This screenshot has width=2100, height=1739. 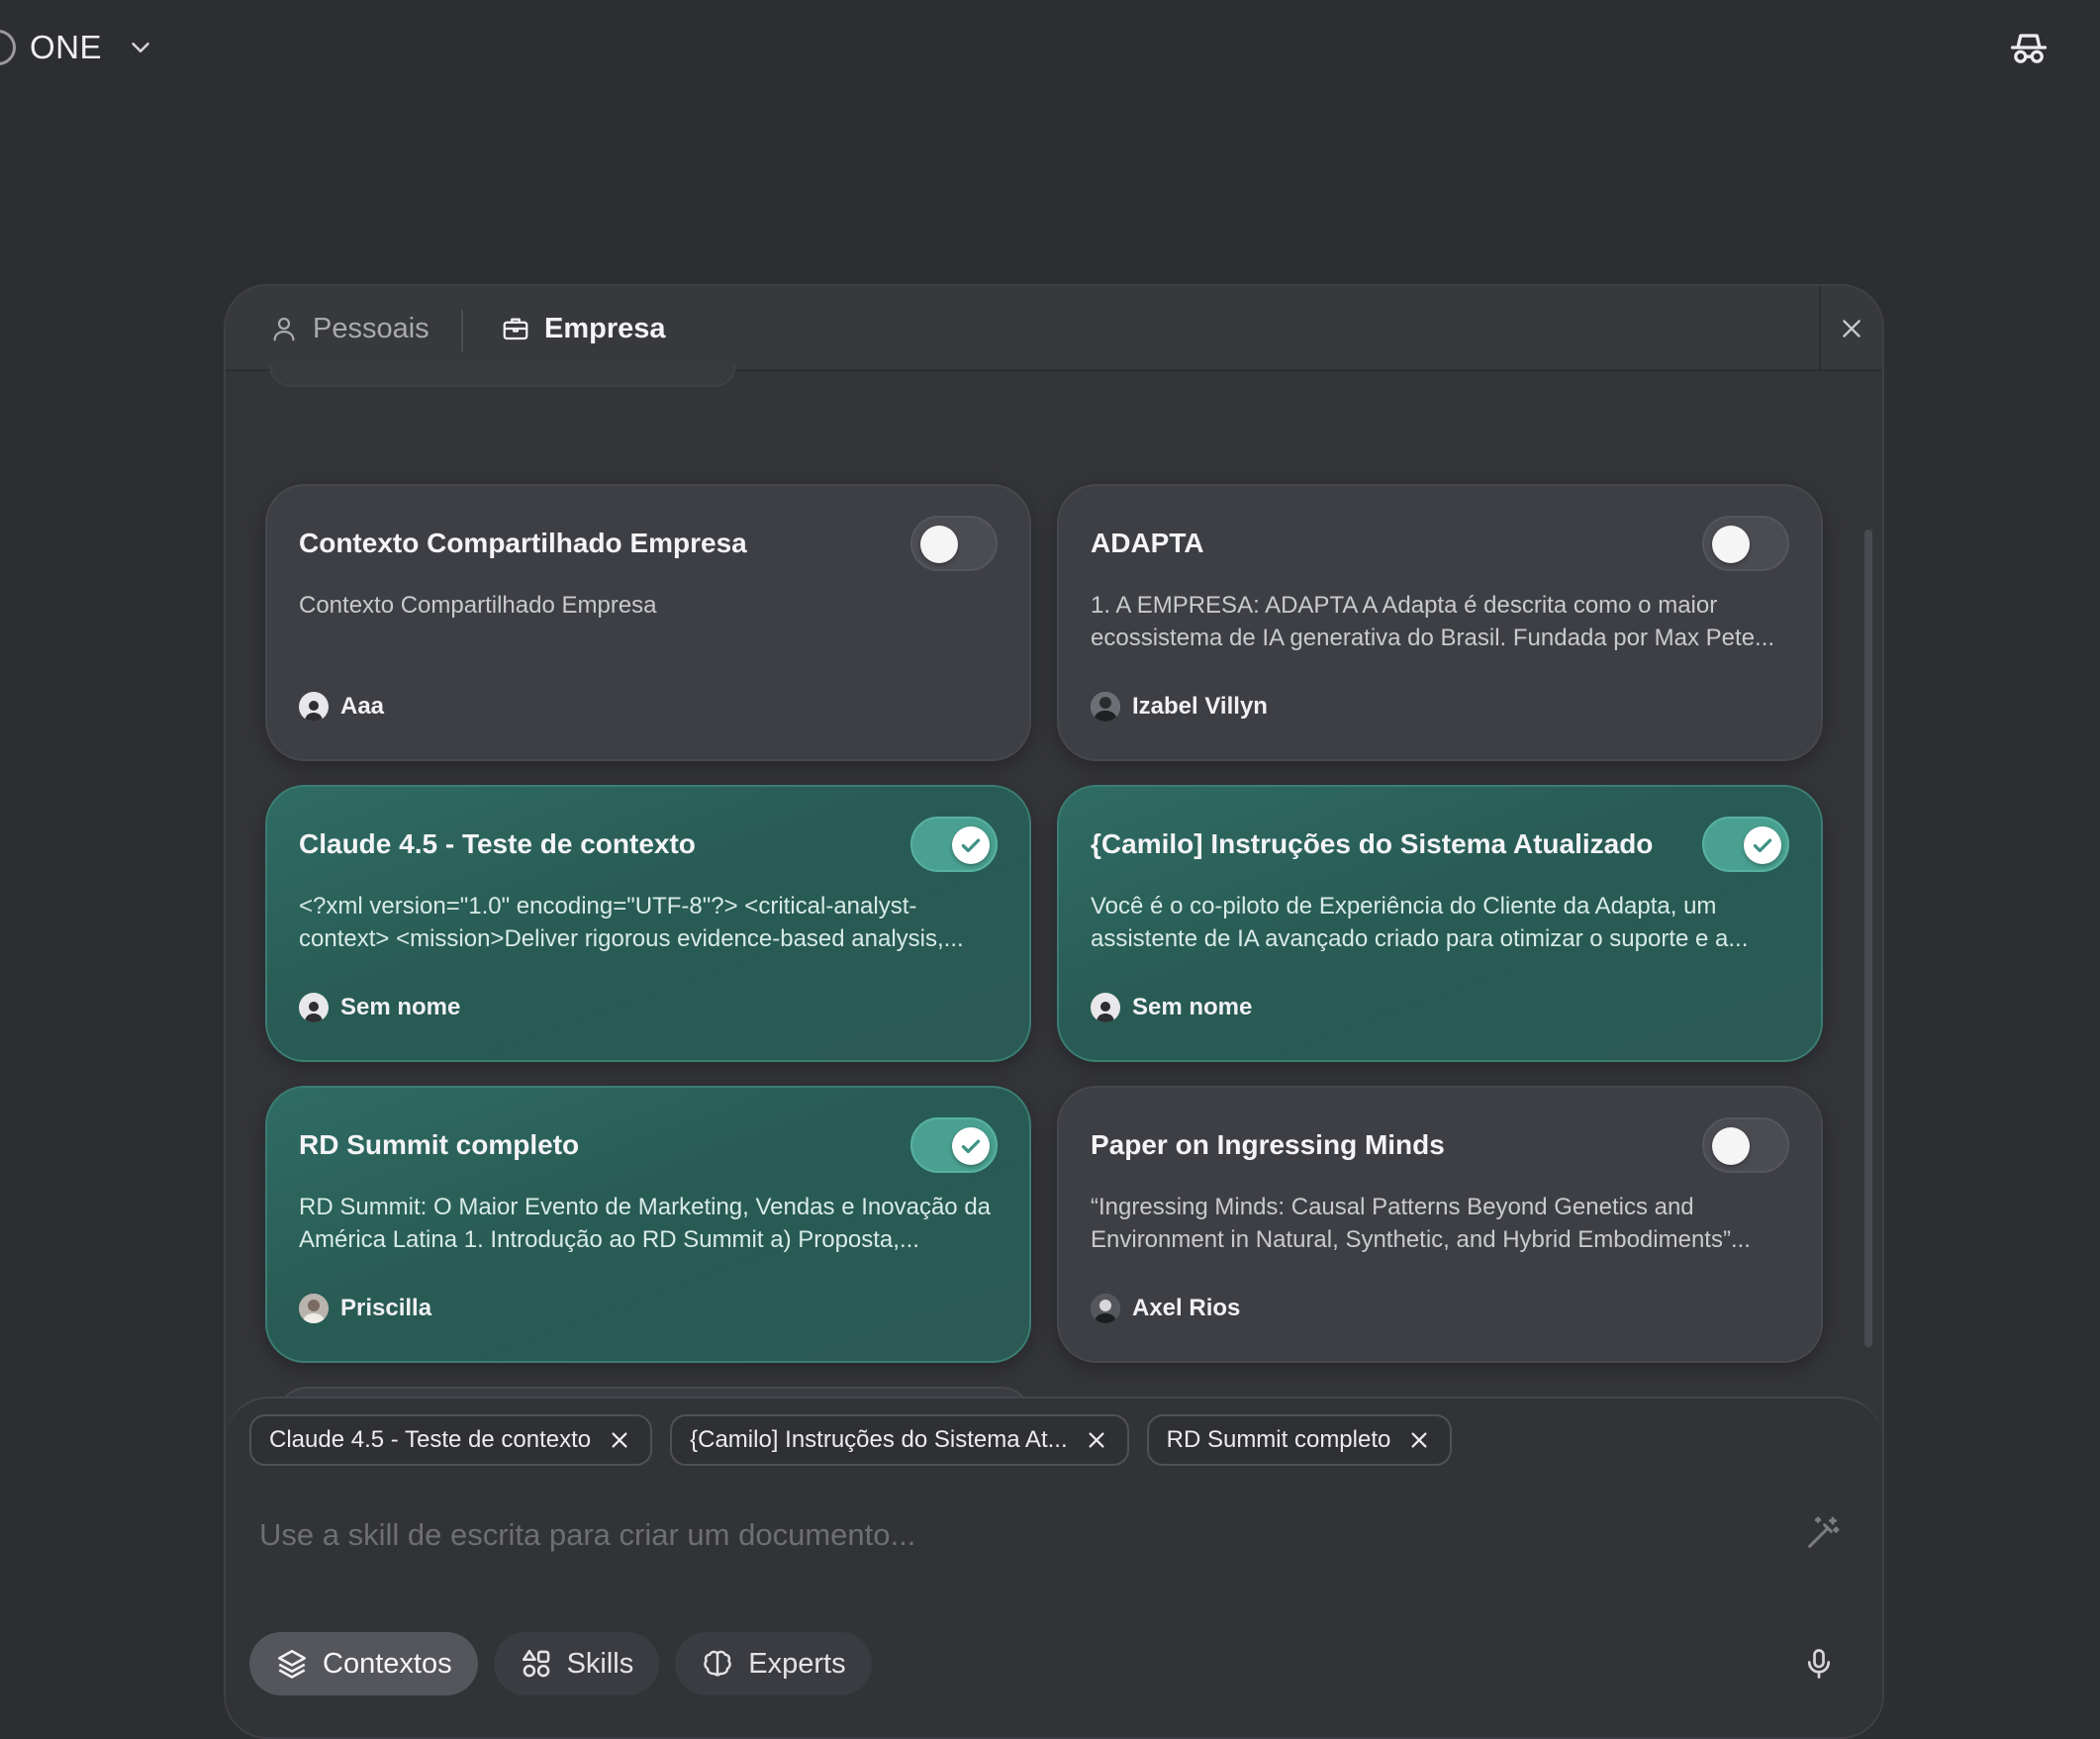 What do you see at coordinates (462, 330) in the screenshot?
I see `tab-divider` at bounding box center [462, 330].